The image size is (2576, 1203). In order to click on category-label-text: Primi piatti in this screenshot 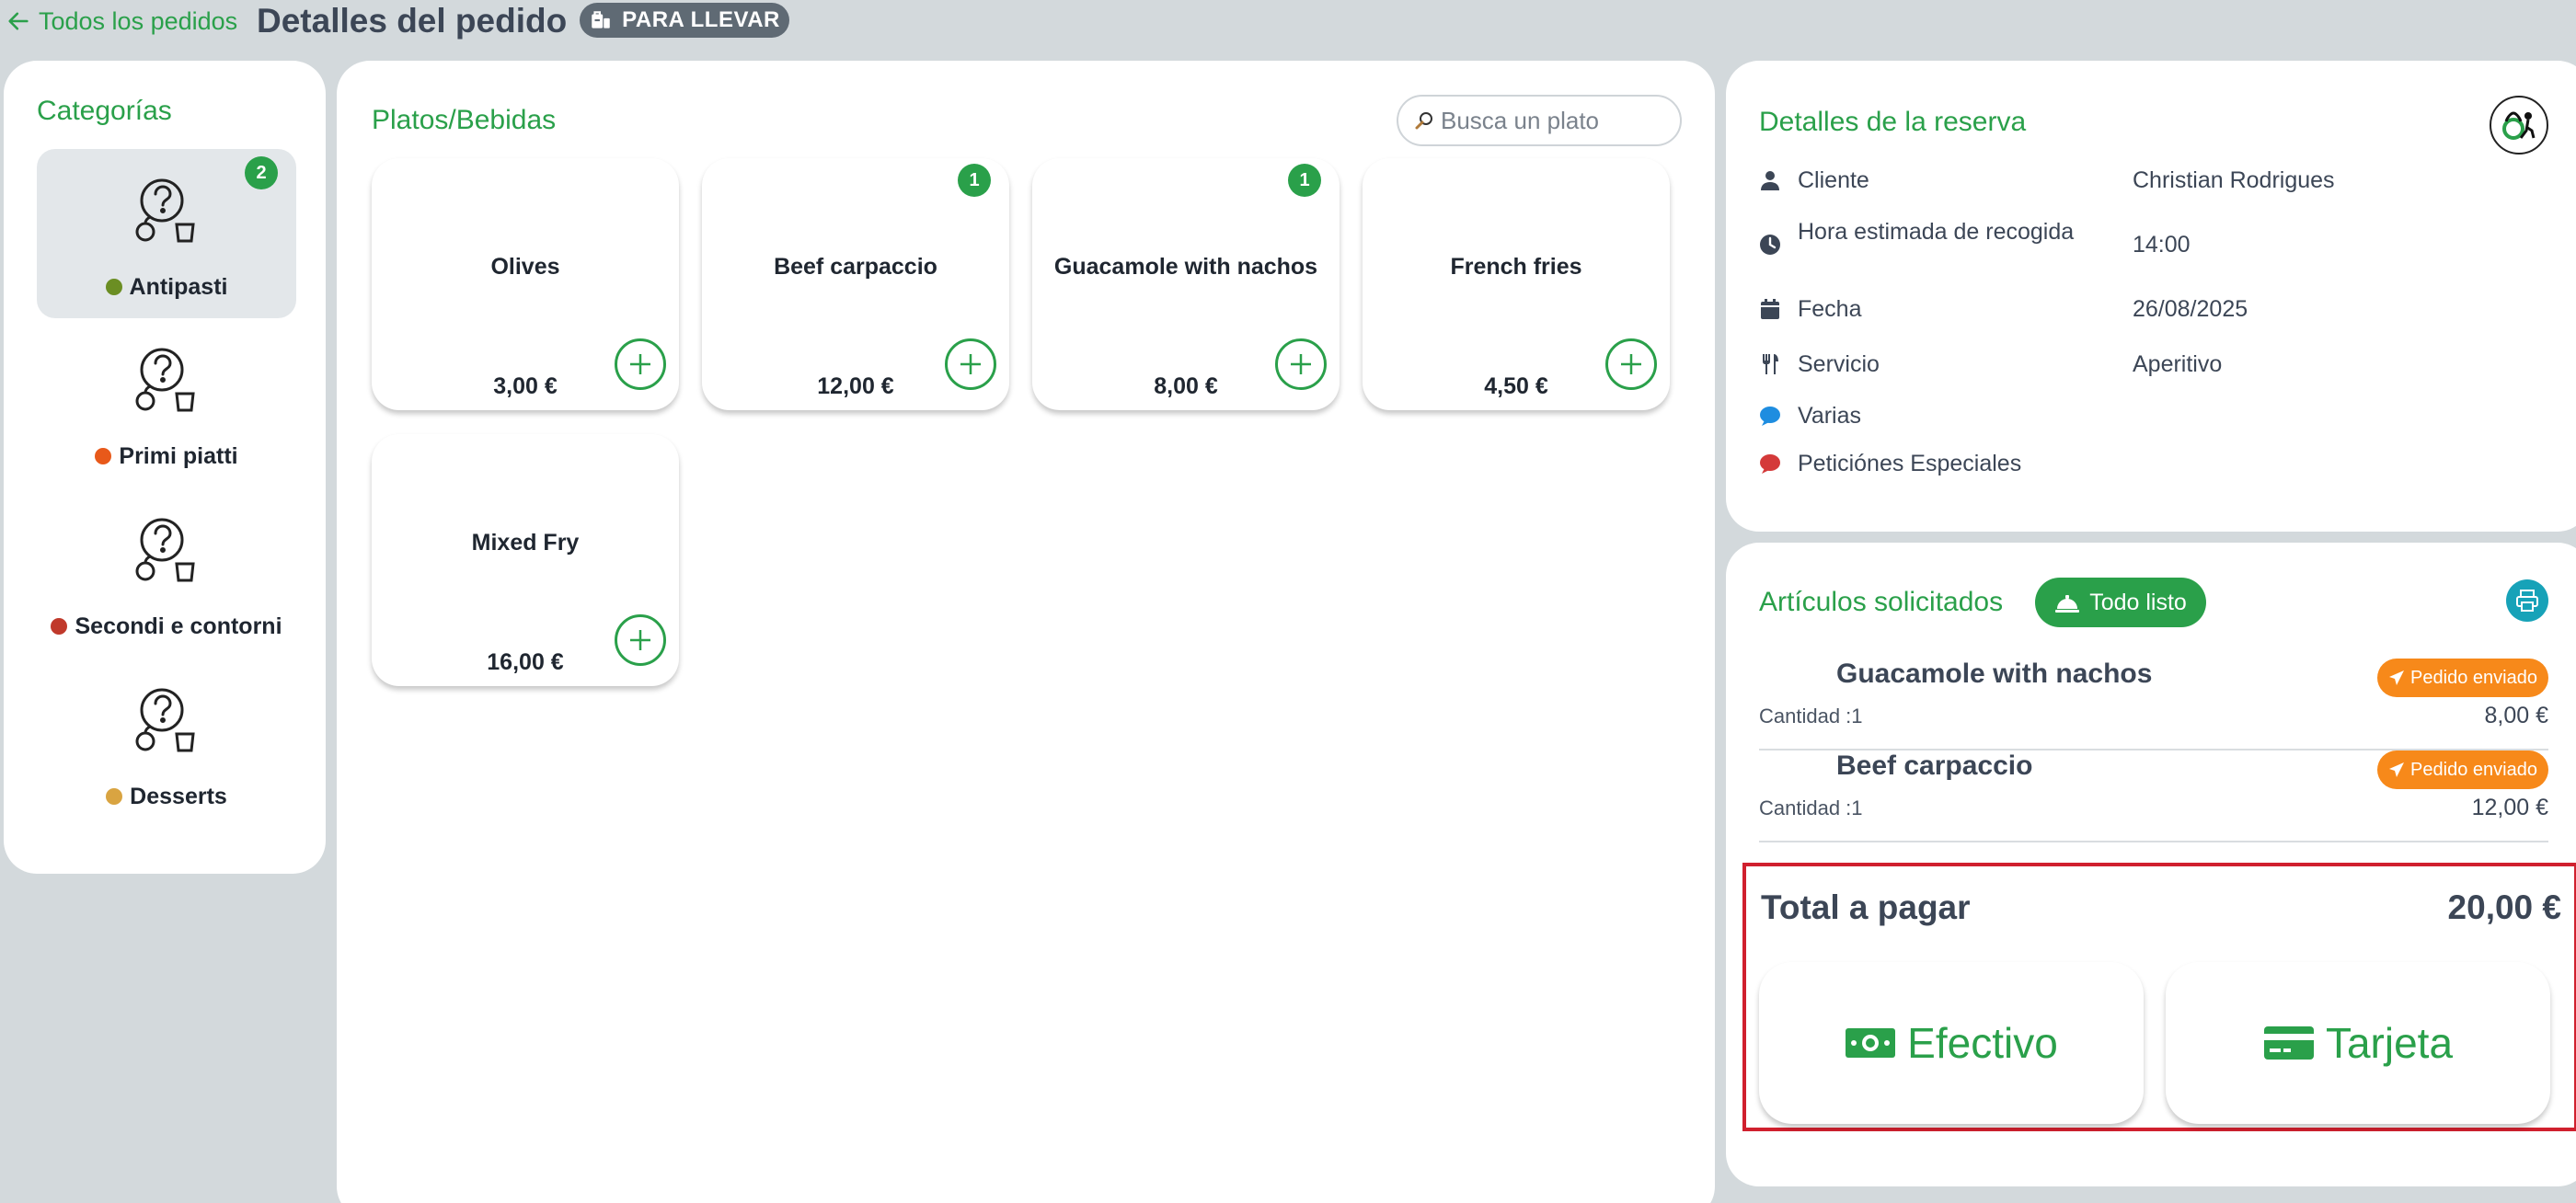, I will do `click(178, 456)`.